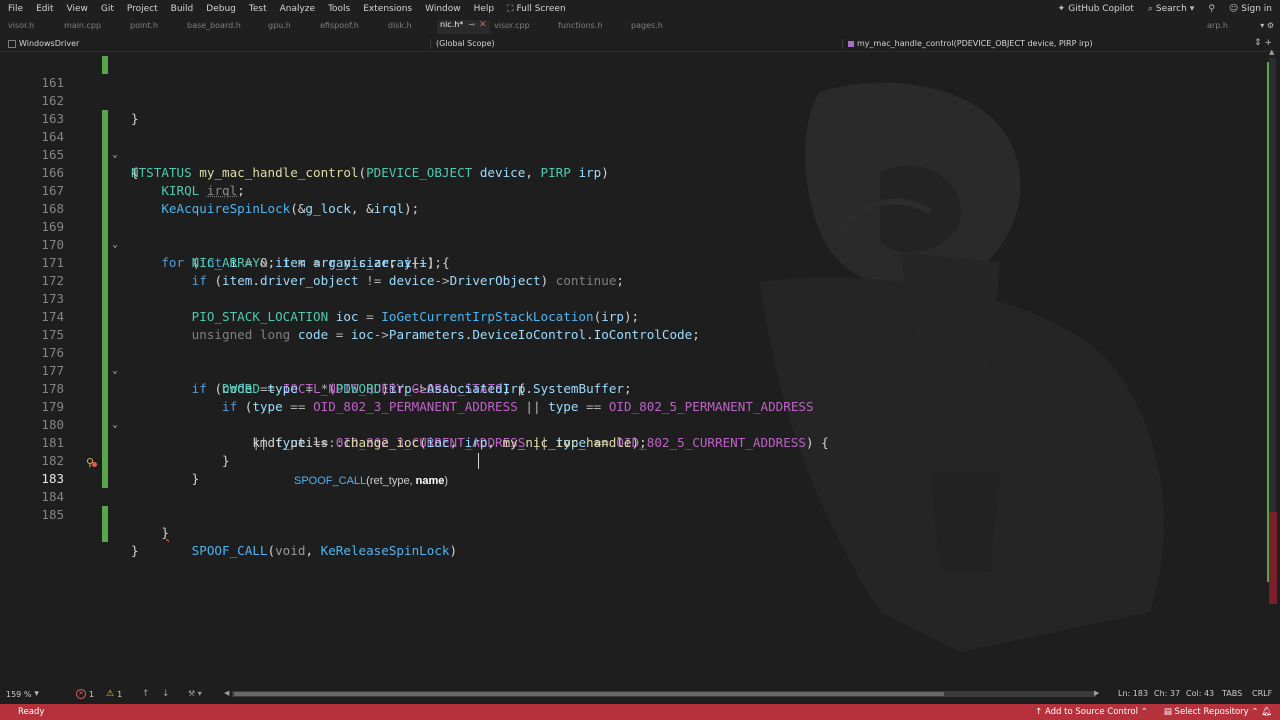 The width and height of the screenshot is (1280, 720). What do you see at coordinates (633, 235) in the screenshot?
I see `code-line: 169 NIC_ARRAY& item = g_nic_array[i];` at bounding box center [633, 235].